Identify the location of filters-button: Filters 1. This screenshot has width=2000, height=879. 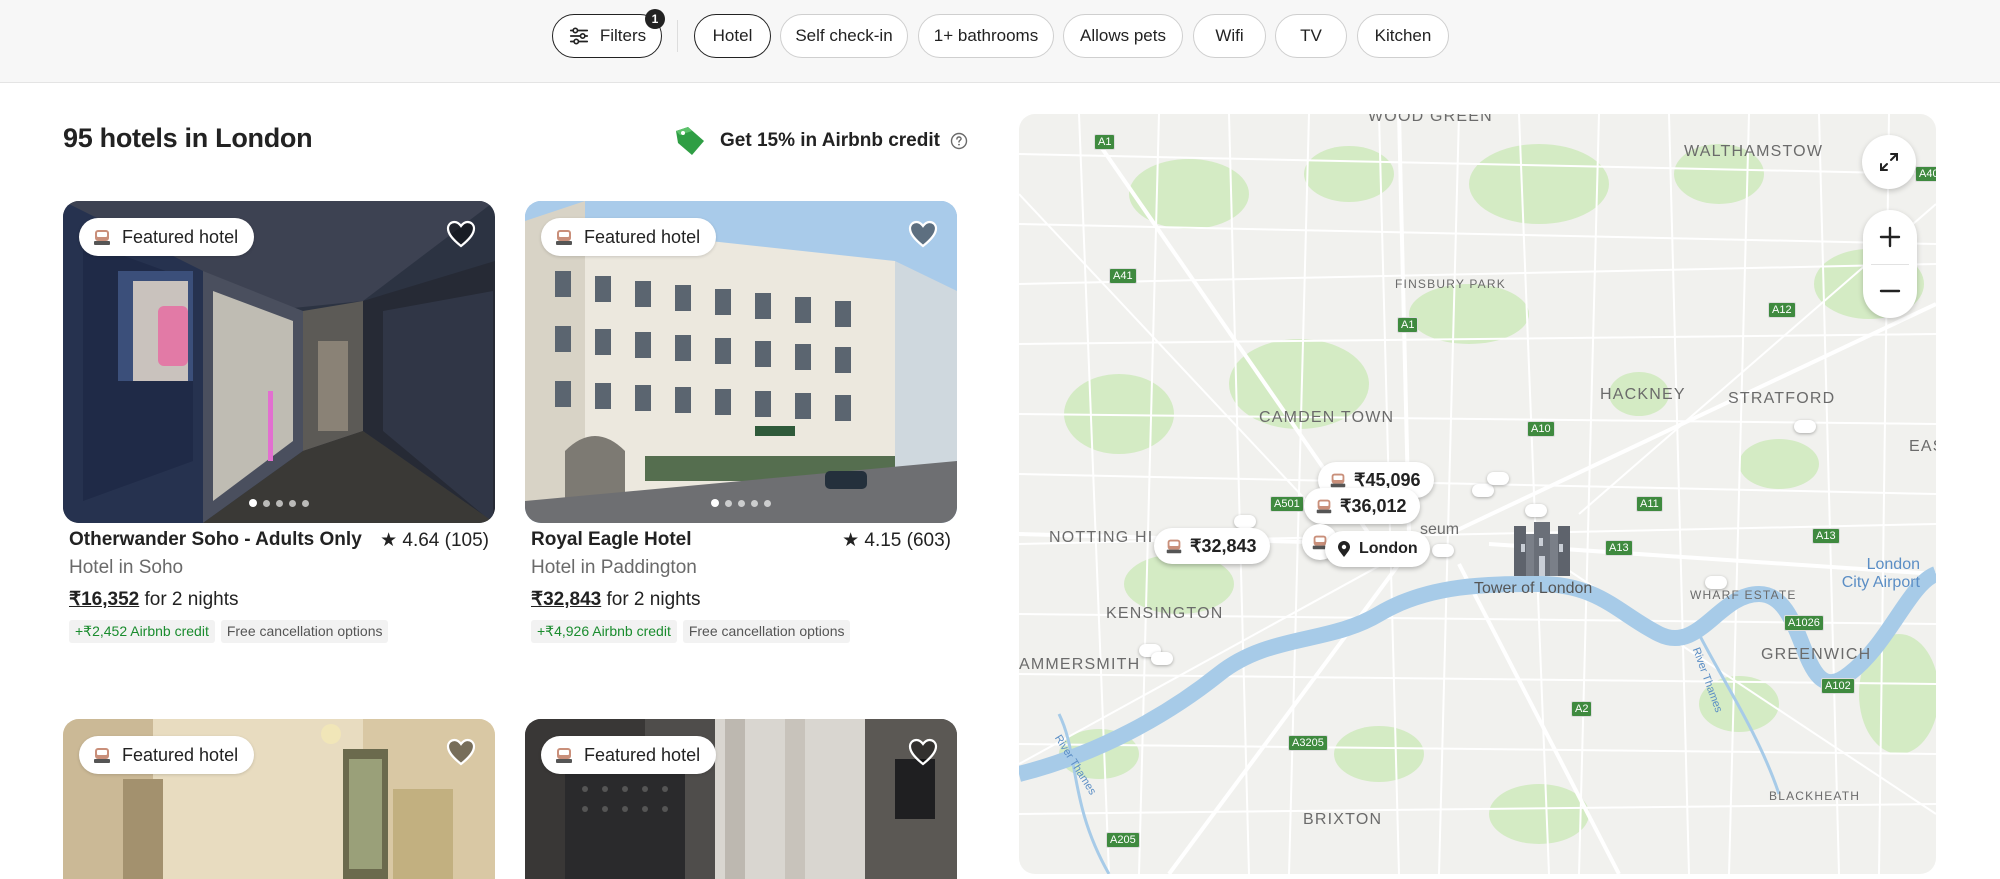
(608, 33).